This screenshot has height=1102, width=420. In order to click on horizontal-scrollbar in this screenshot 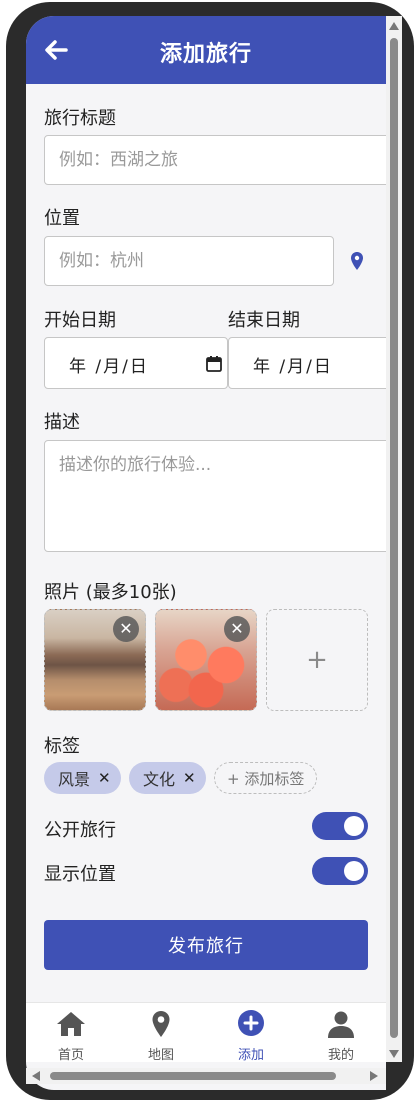, I will do `click(206, 1076)`.